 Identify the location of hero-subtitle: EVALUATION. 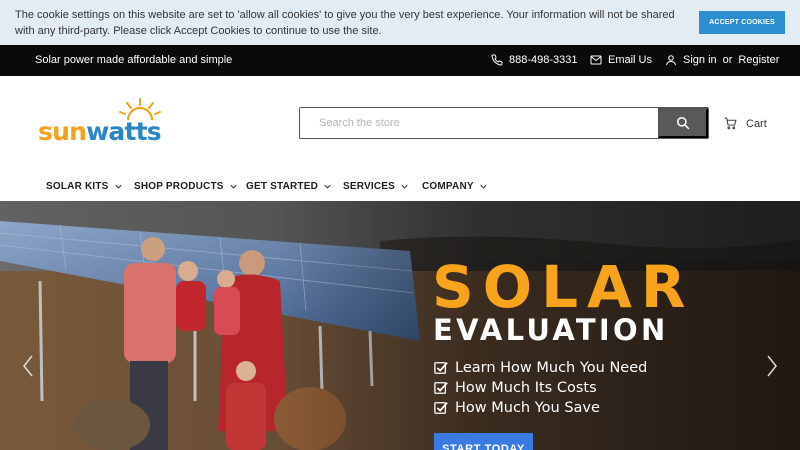
(551, 330).